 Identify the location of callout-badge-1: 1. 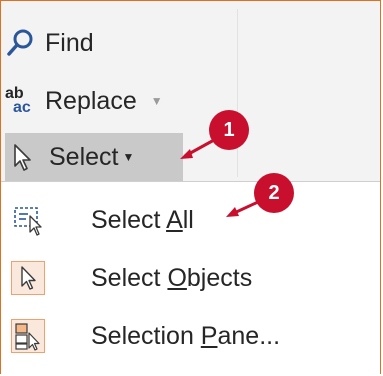
(229, 130).